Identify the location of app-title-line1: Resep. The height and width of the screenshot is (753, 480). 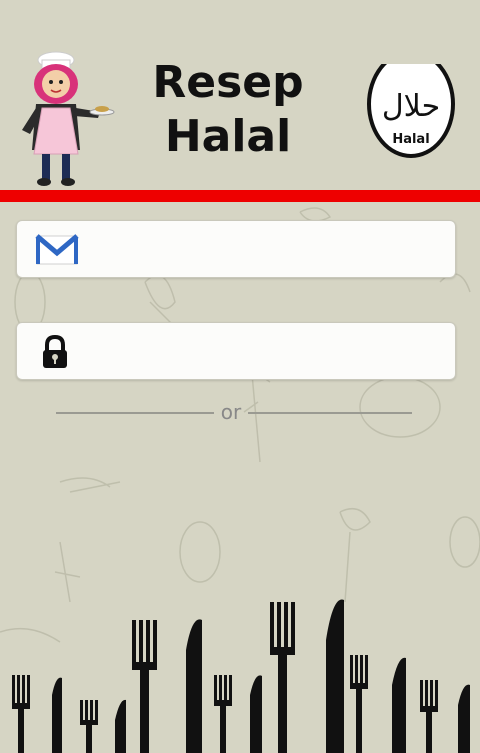
(228, 82).